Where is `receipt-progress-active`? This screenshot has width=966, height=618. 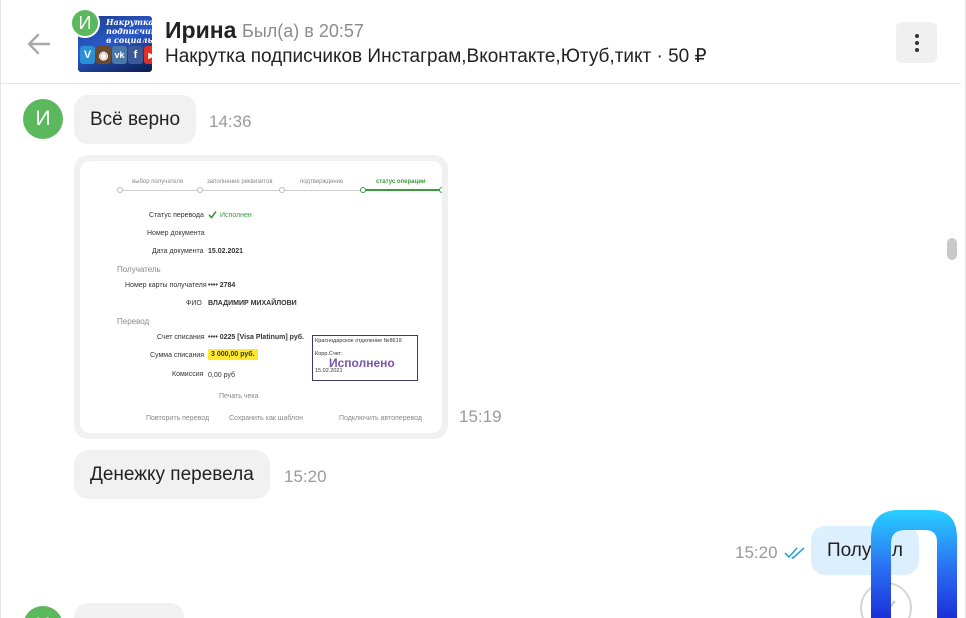
receipt-progress-active is located at coordinates (402, 190).